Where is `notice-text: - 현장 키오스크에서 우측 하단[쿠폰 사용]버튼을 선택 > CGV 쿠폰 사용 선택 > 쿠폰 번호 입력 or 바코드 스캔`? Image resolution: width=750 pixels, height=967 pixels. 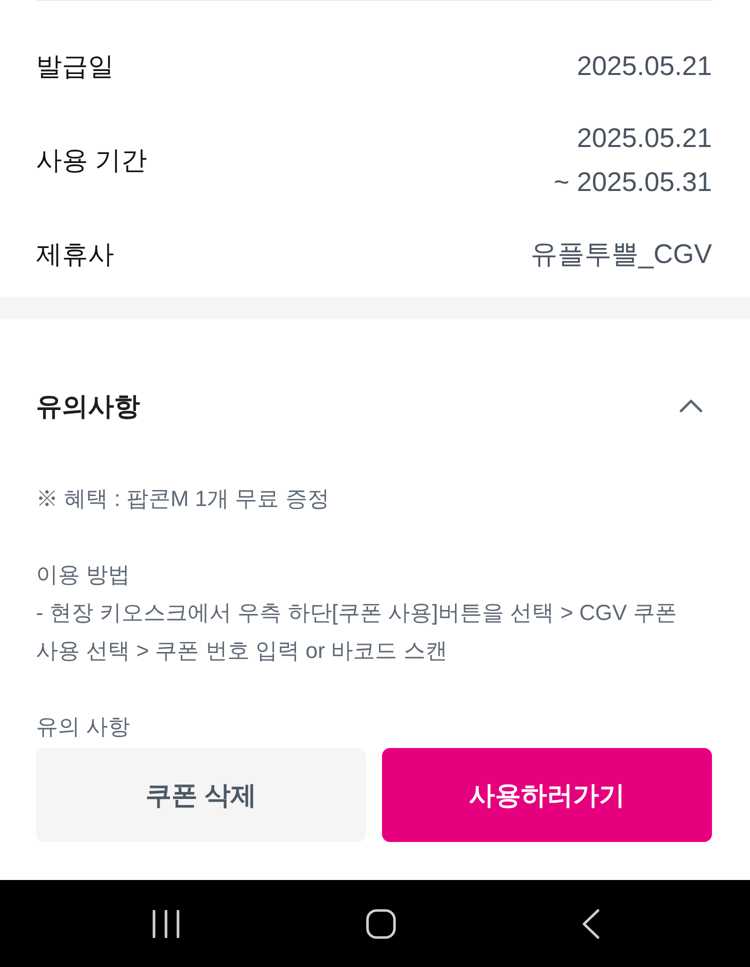
notice-text: - 현장 키오스크에서 우측 하단[쿠폰 사용]버튼을 선택 > CGV 쿠폰 사용 선택 > 쿠폰 번호 입력 or 바코드 스캔 is located at coordinates (357, 632).